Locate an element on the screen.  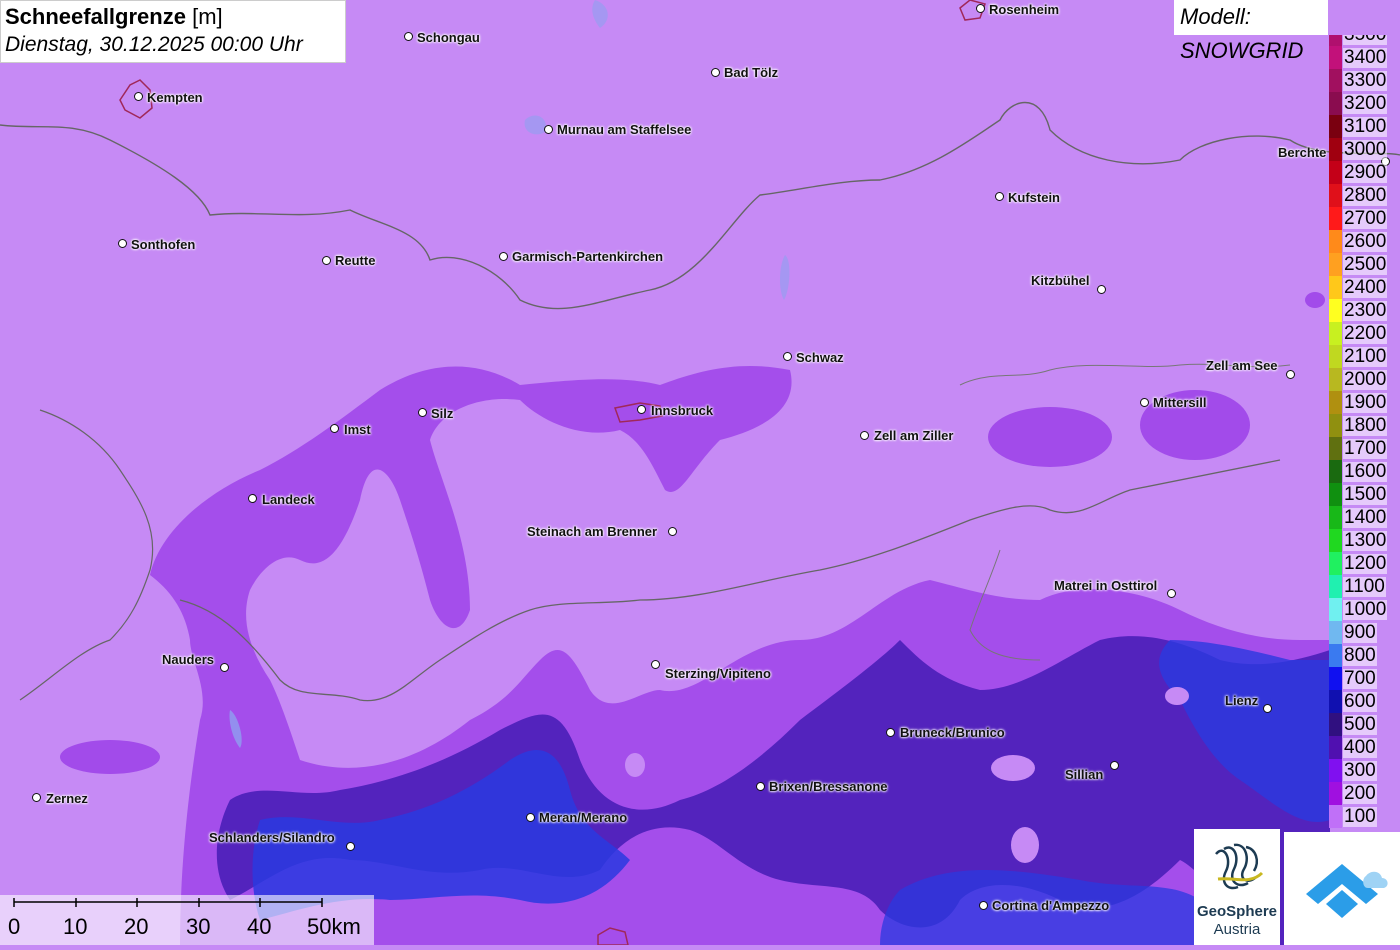
scale-bar: 0 10 20 30 40 50km is located at coordinates (187, 920).